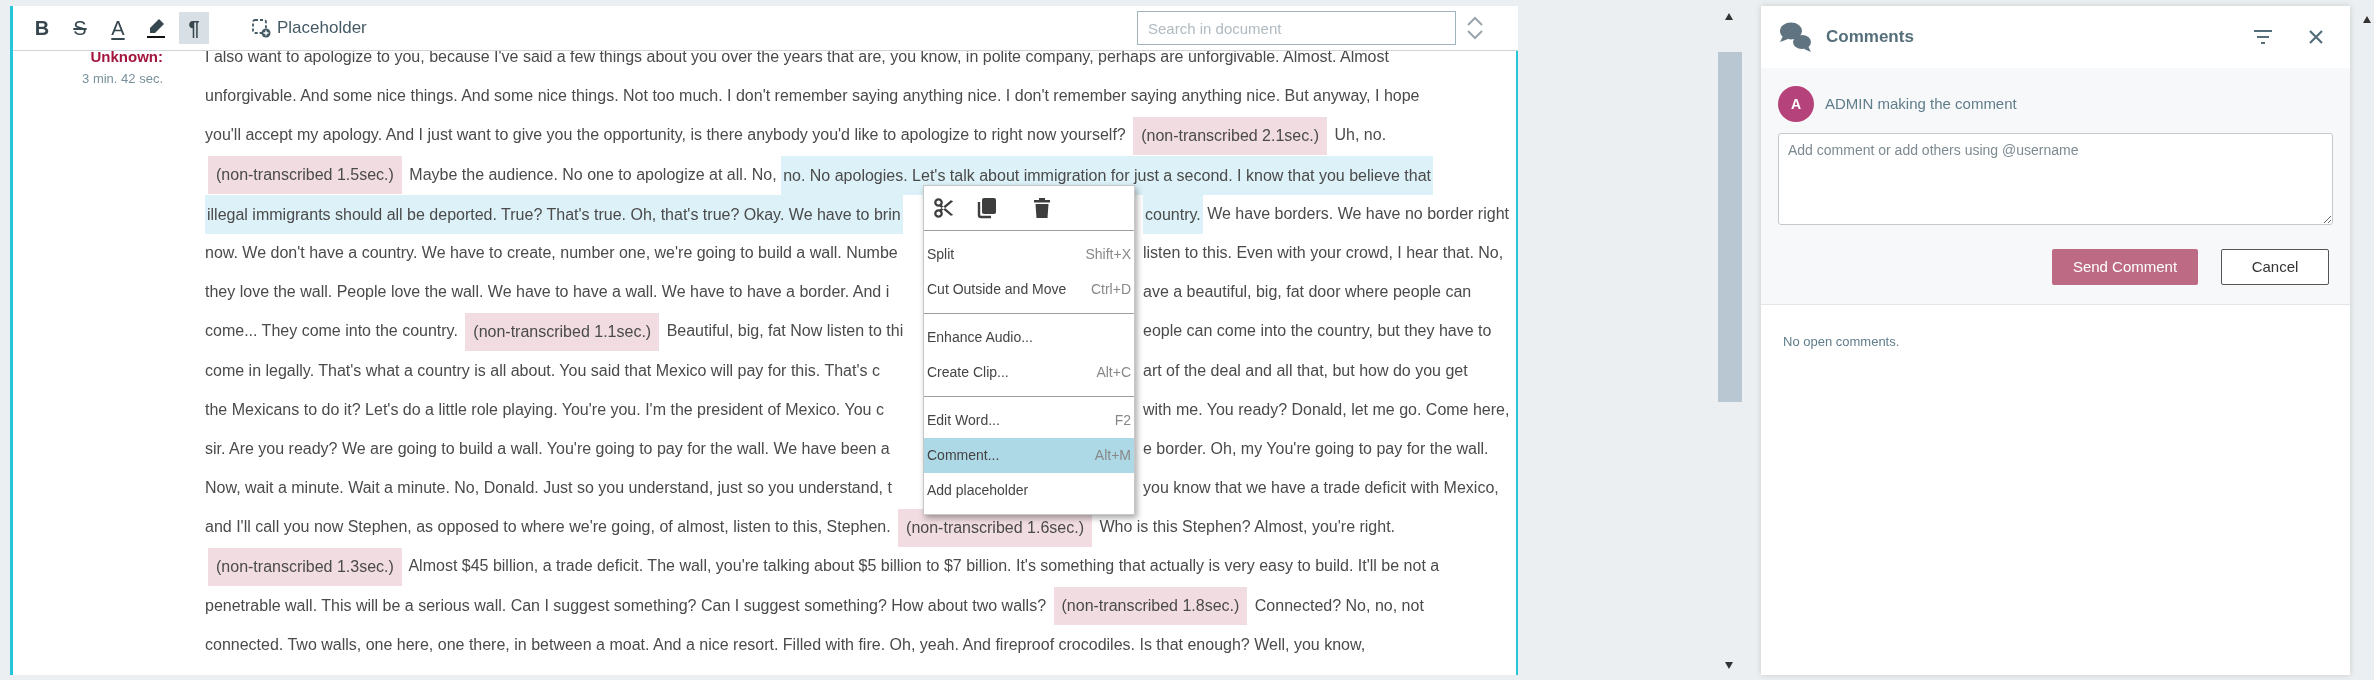 Image resolution: width=2374 pixels, height=680 pixels. Describe the element at coordinates (1296, 28) in the screenshot. I see `search-field: Search in document` at that location.